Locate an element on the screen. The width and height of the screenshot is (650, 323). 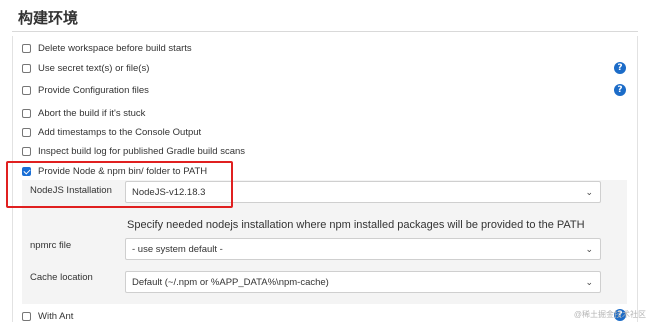
cache-location-value: Default (~/.npm or %APP_DATA%\npm-cache) is located at coordinates (230, 282).